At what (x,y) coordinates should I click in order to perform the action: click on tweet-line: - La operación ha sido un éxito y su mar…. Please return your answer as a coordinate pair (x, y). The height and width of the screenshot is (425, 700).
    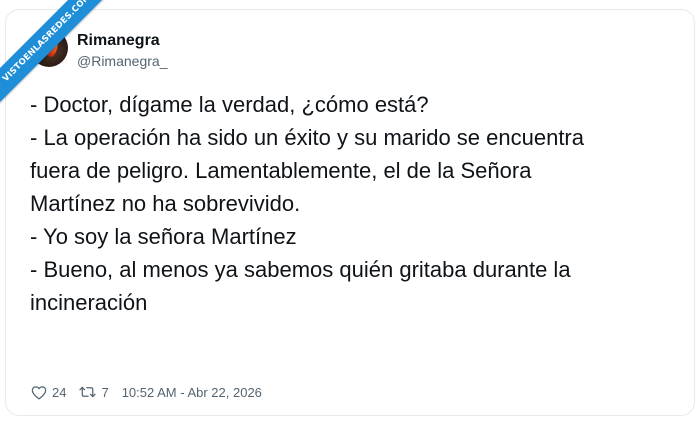
    Looking at the image, I should click on (307, 137).